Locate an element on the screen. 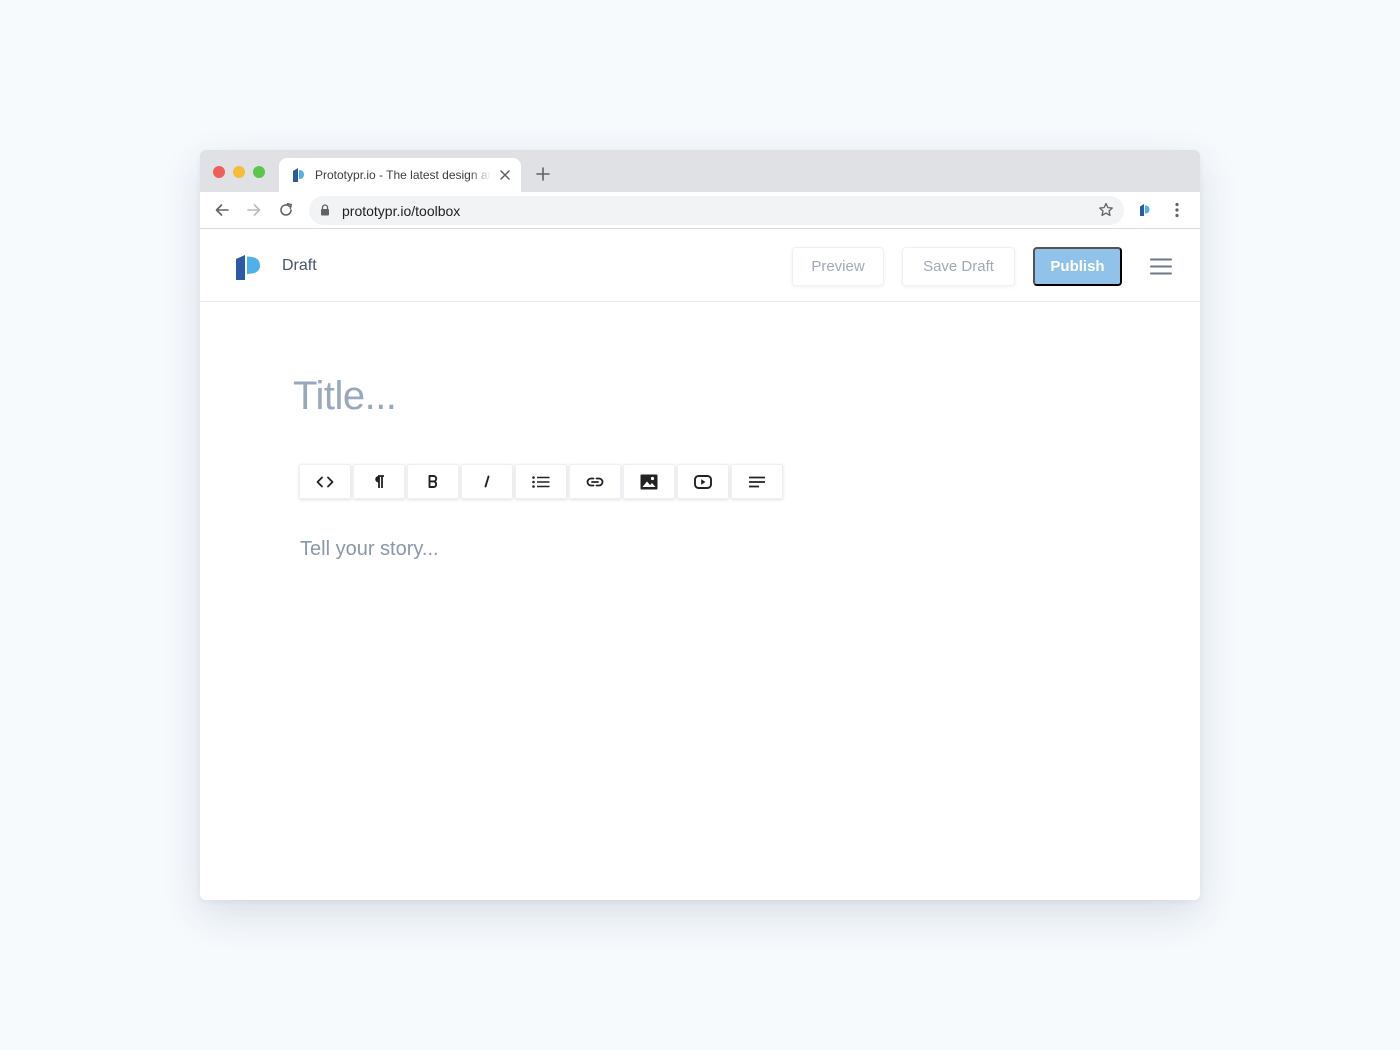 The image size is (1400, 1050). list-button is located at coordinates (541, 481).